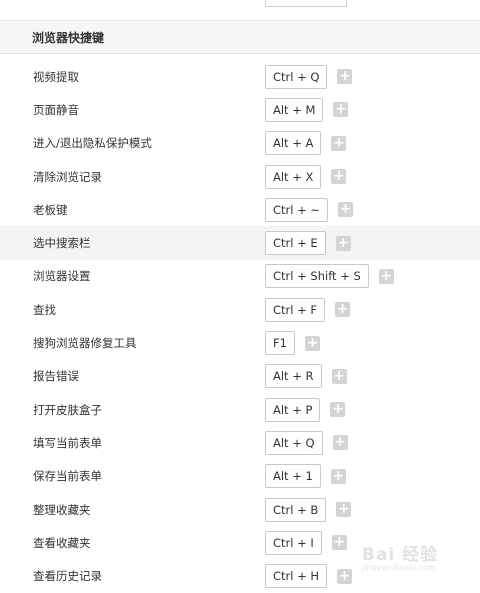 The width and height of the screenshot is (480, 593). I want to click on shortcut-row: 视频提取 Ctrl + Q +, so click(240, 76).